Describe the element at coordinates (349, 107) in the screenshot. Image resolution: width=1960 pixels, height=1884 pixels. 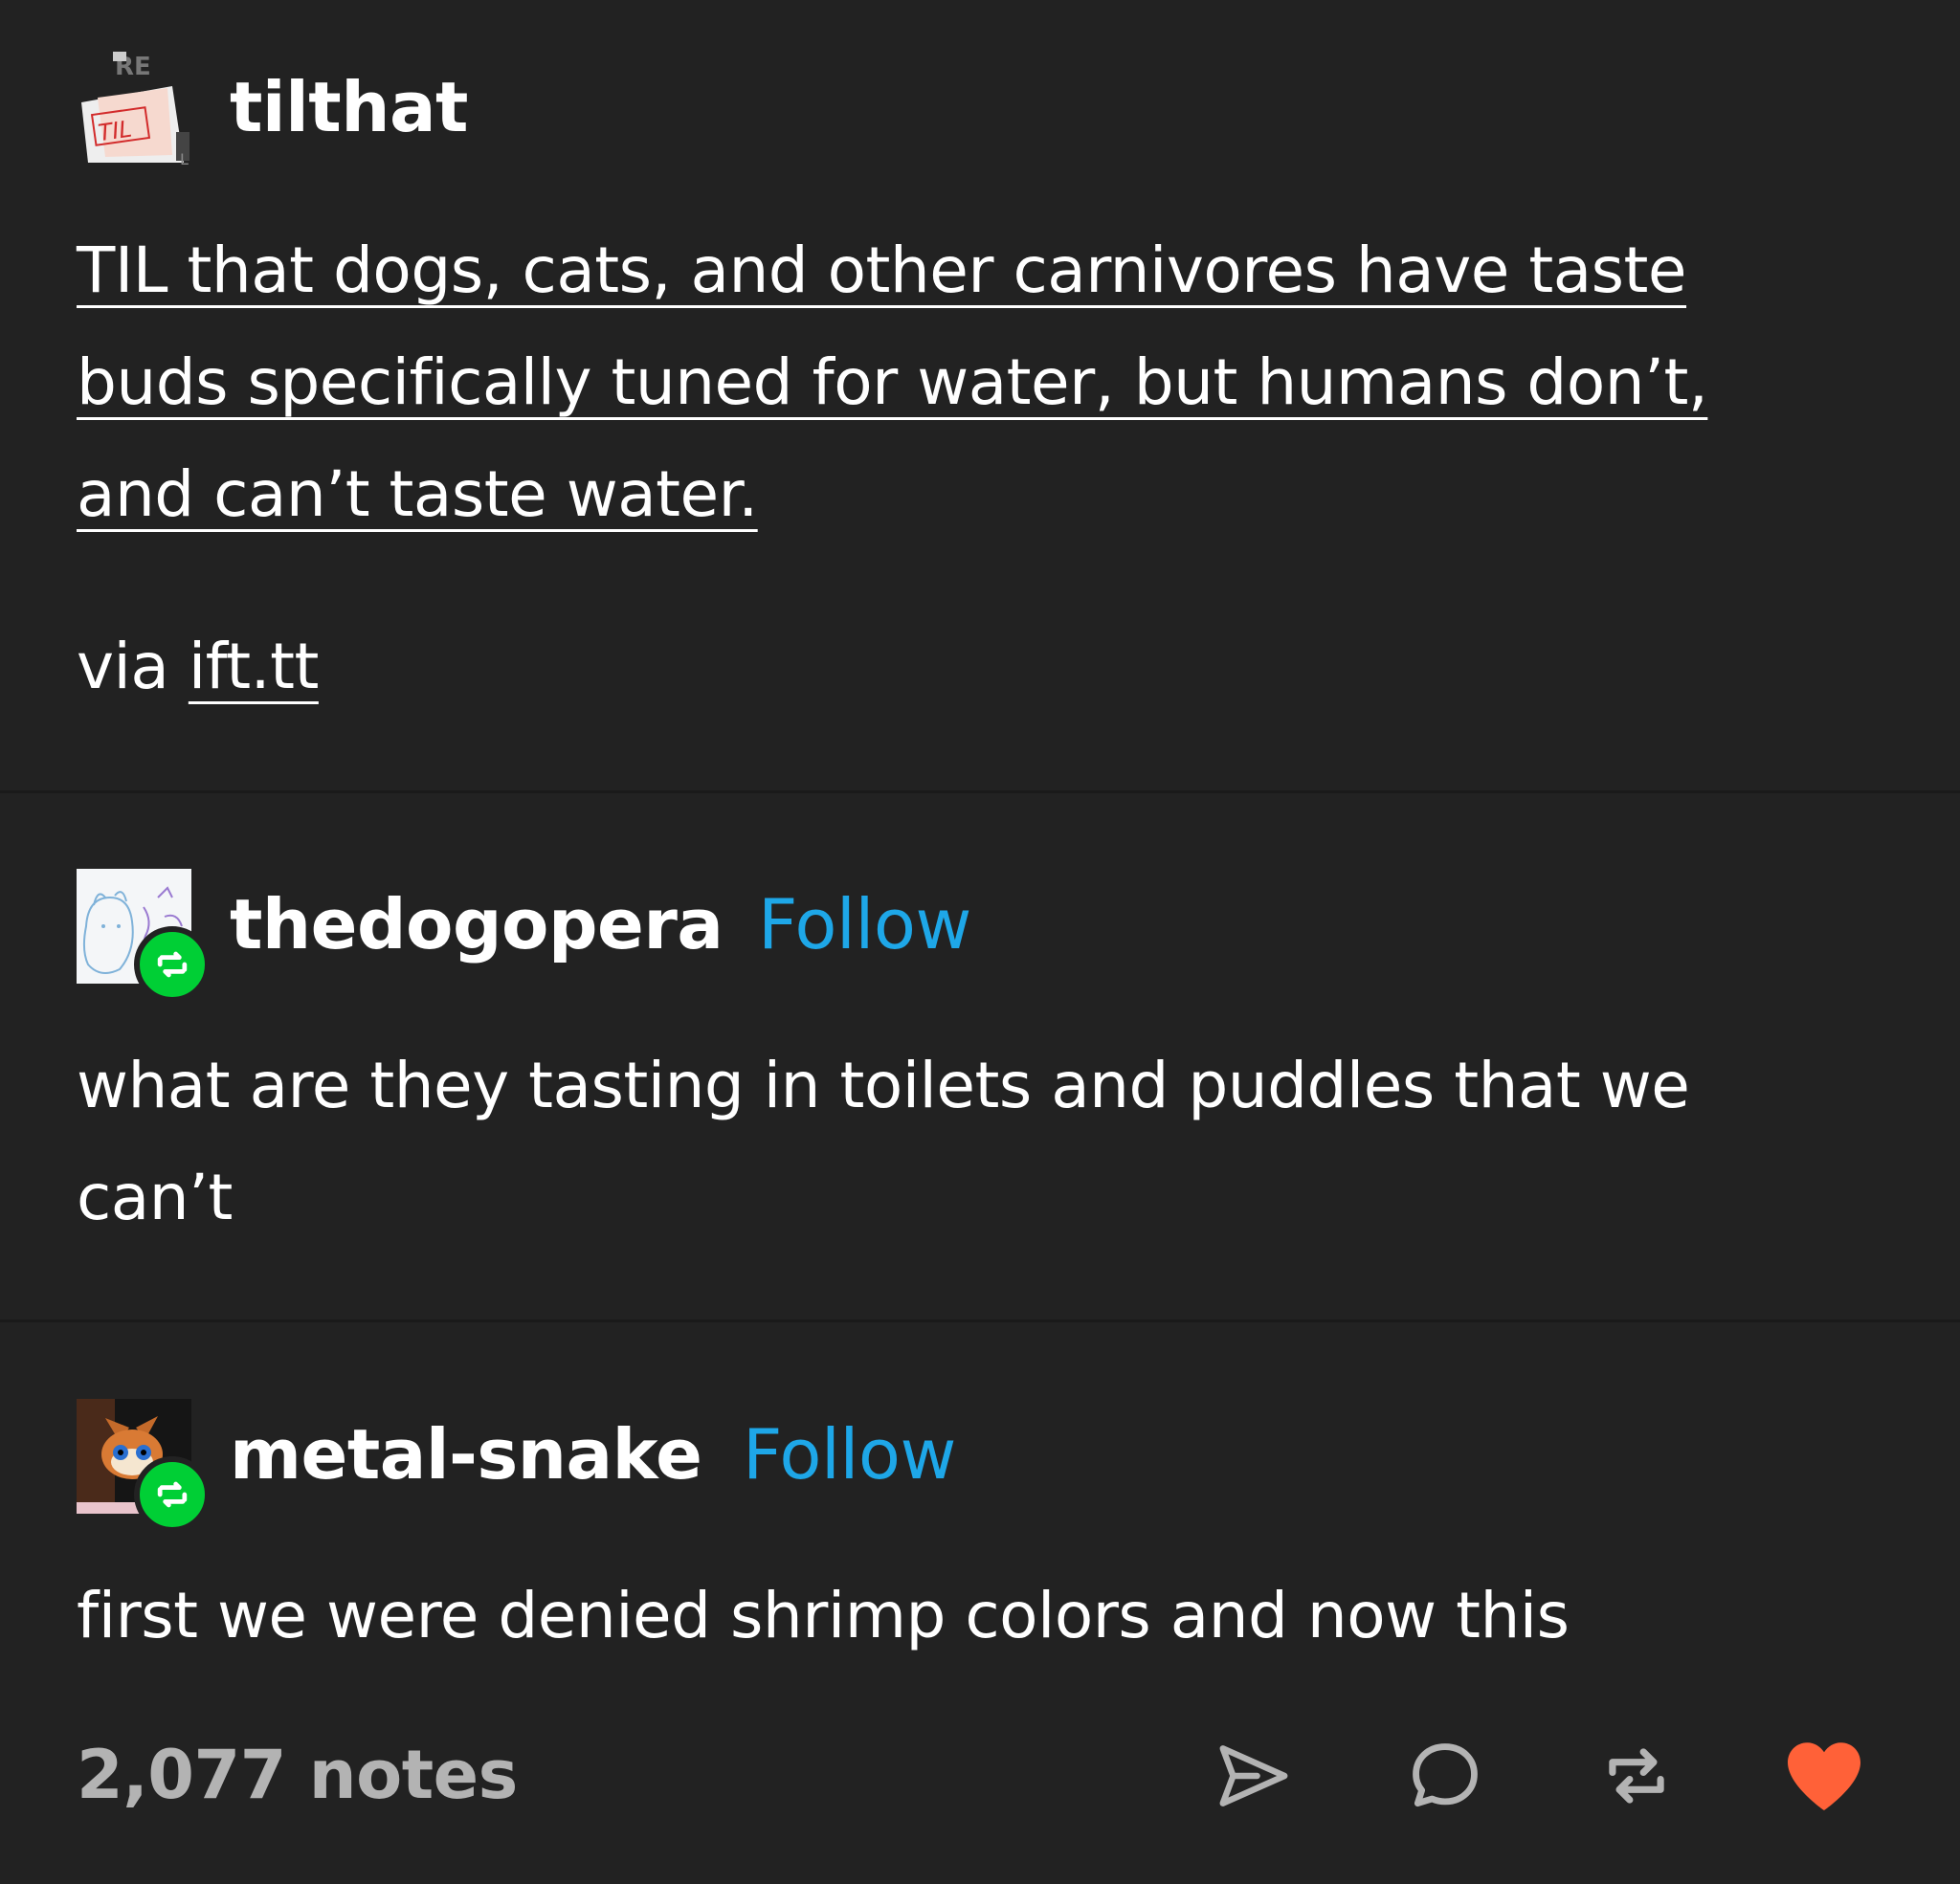
I see `original-poster-username: tilthat` at that location.